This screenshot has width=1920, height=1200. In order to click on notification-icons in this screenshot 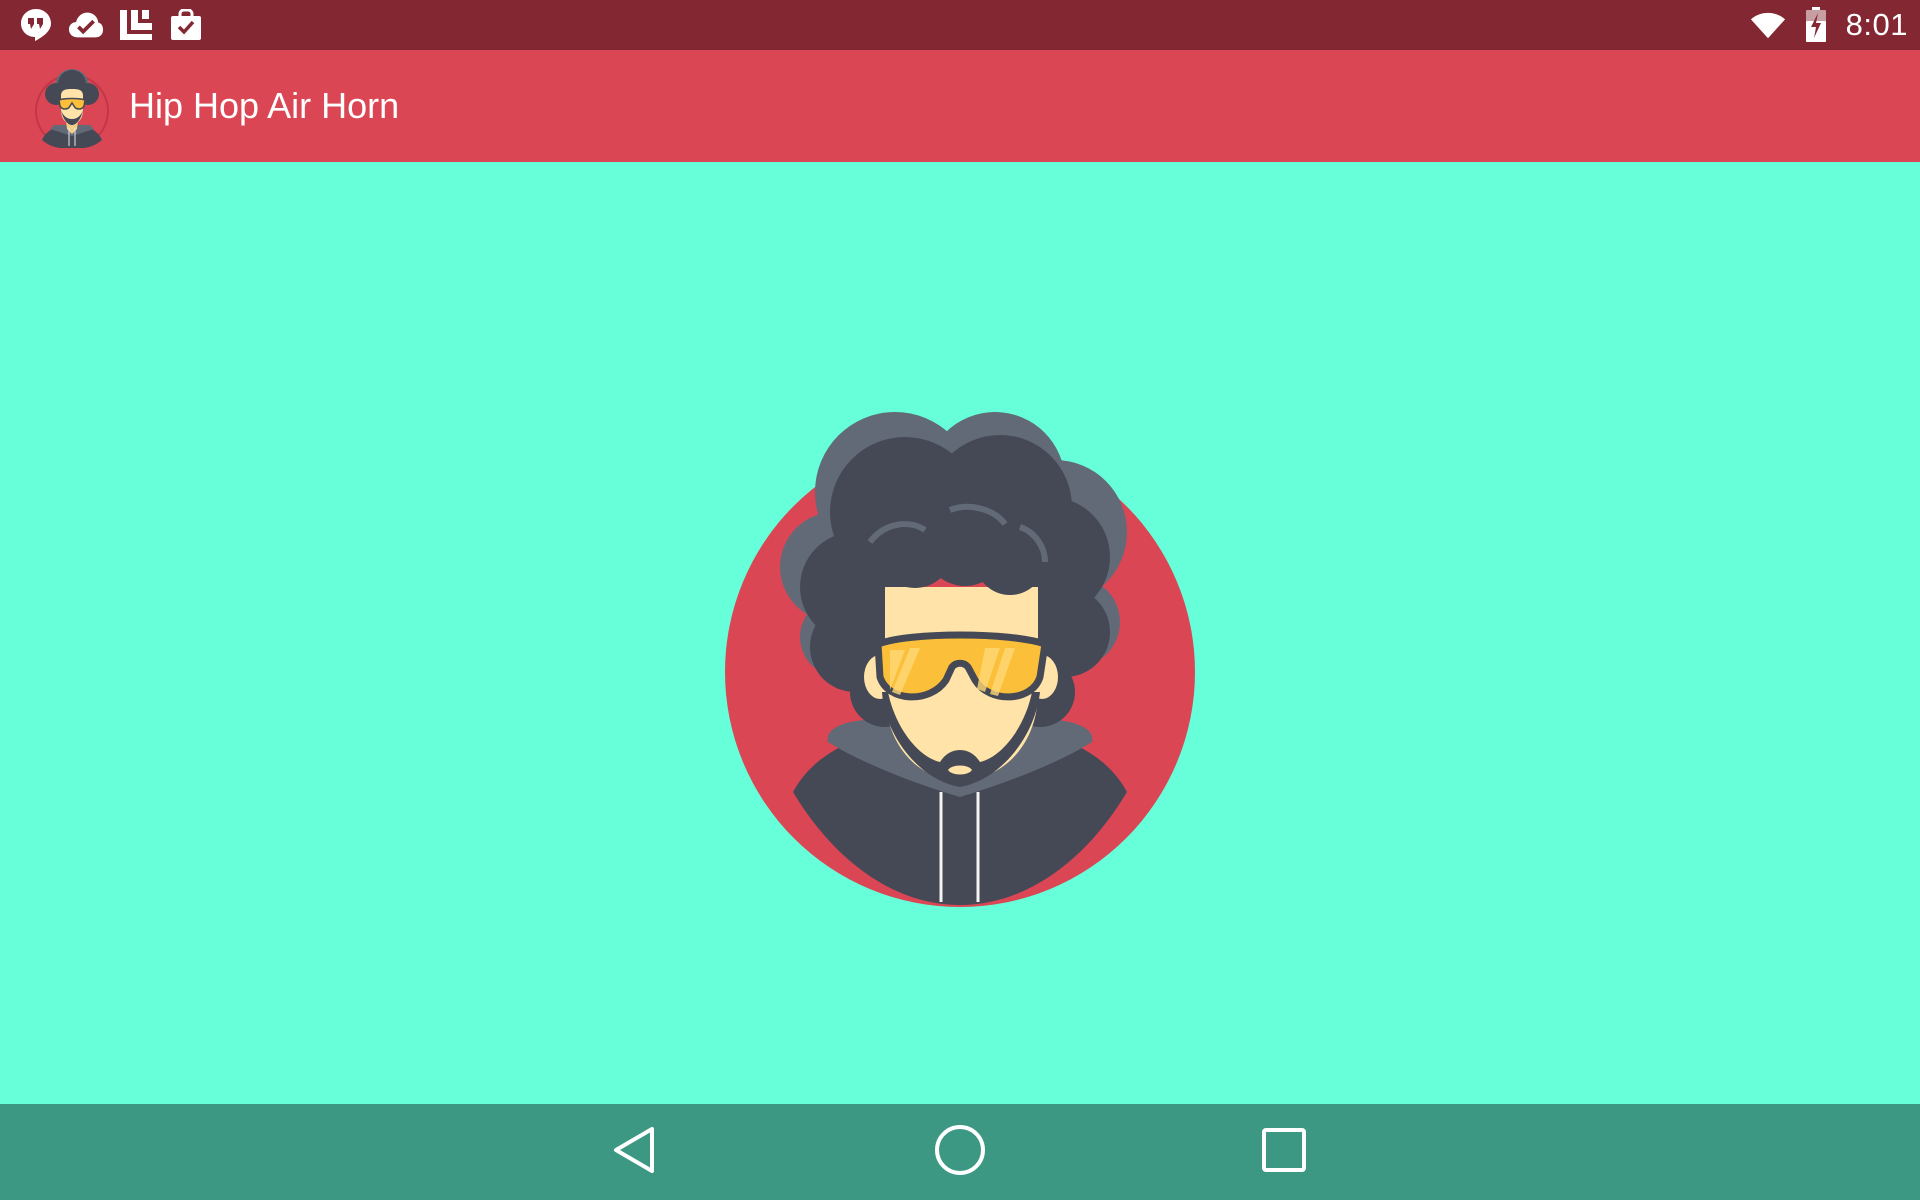, I will do `click(111, 25)`.